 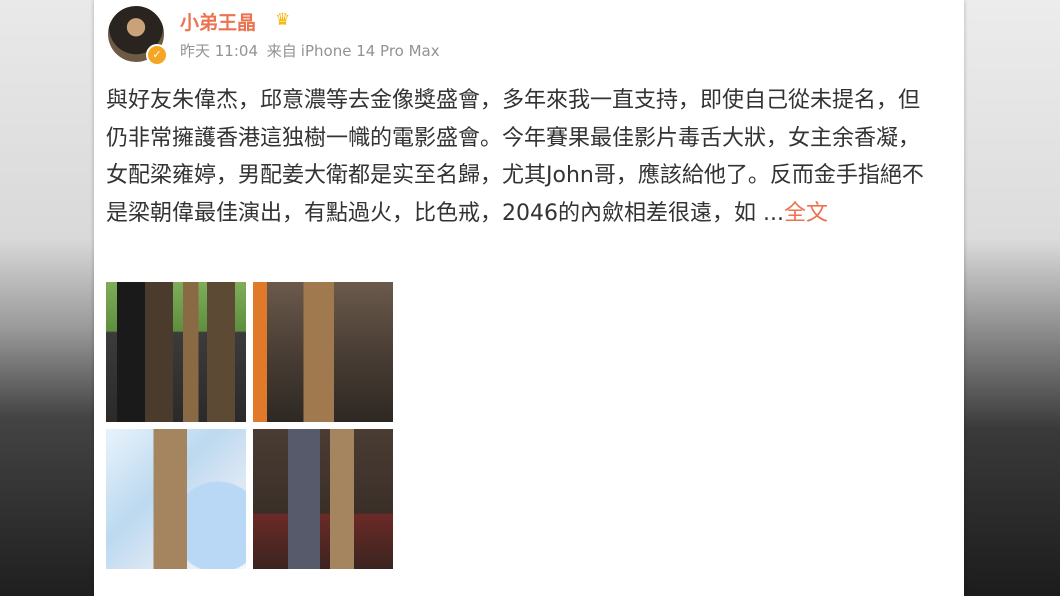 What do you see at coordinates (219, 51) in the screenshot?
I see `post-time: 昨天 11:04` at bounding box center [219, 51].